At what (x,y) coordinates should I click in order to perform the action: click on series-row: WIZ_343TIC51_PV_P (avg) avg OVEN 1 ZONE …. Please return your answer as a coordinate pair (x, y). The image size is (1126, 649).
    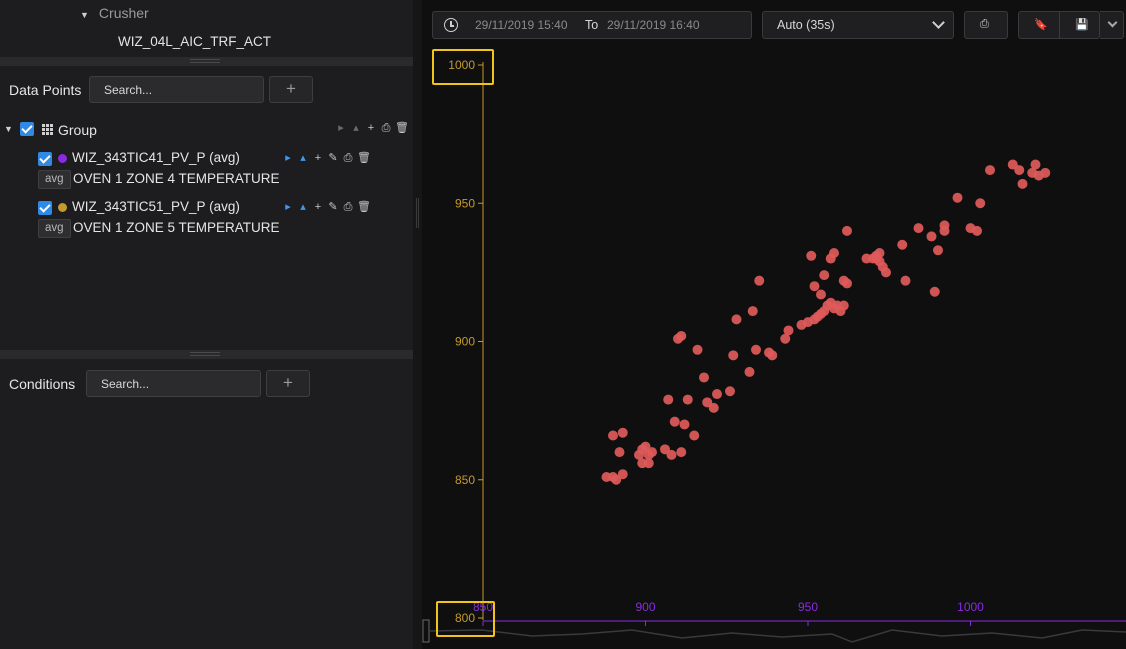
    Looking at the image, I should click on (223, 224).